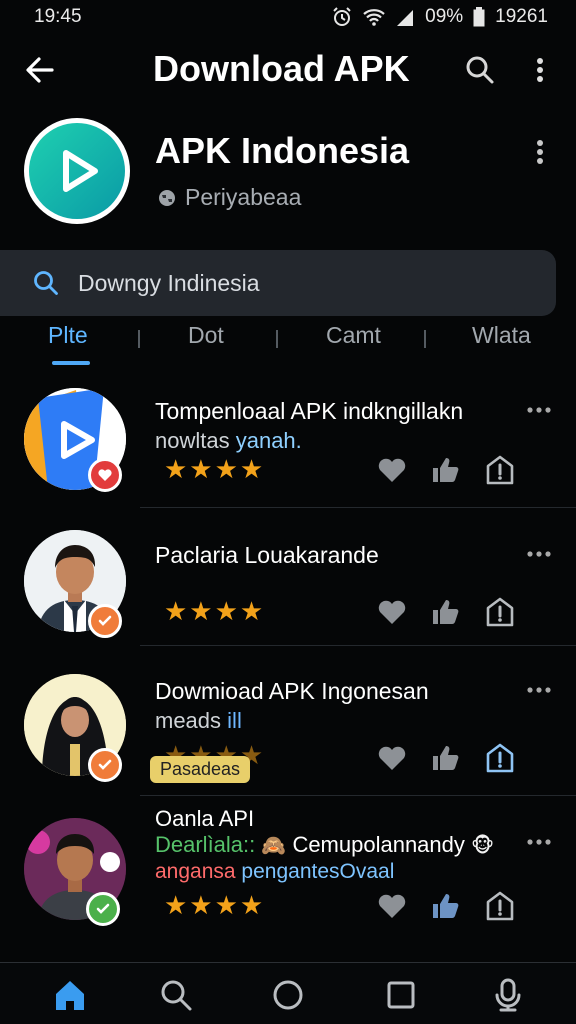  I want to click on signal-icon, so click(405, 18).